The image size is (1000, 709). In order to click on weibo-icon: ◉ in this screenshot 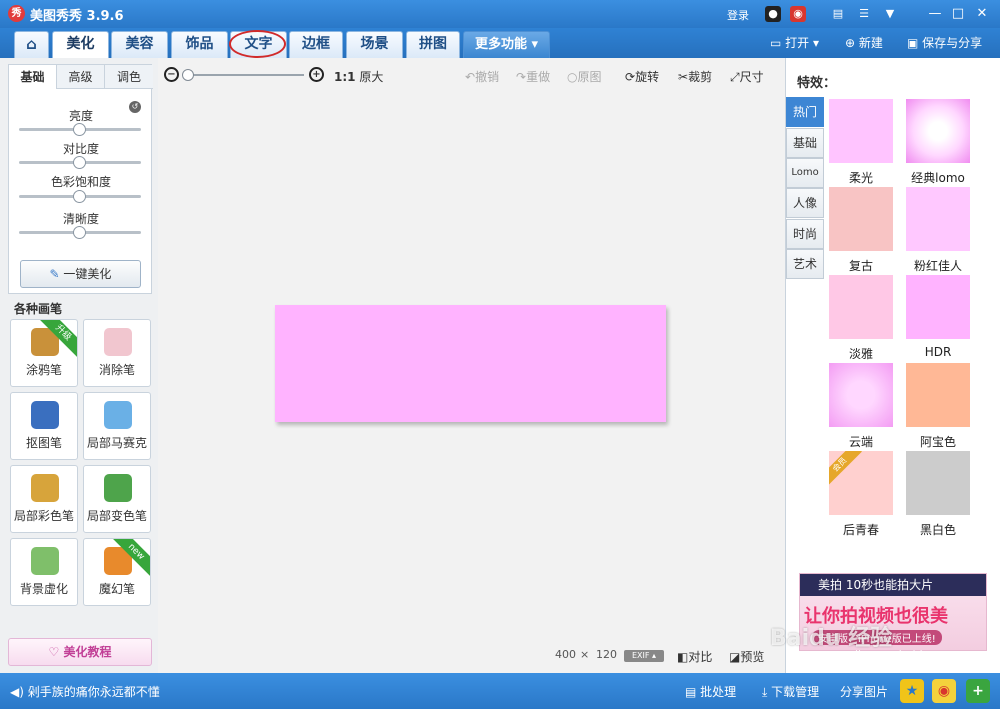, I will do `click(798, 14)`.